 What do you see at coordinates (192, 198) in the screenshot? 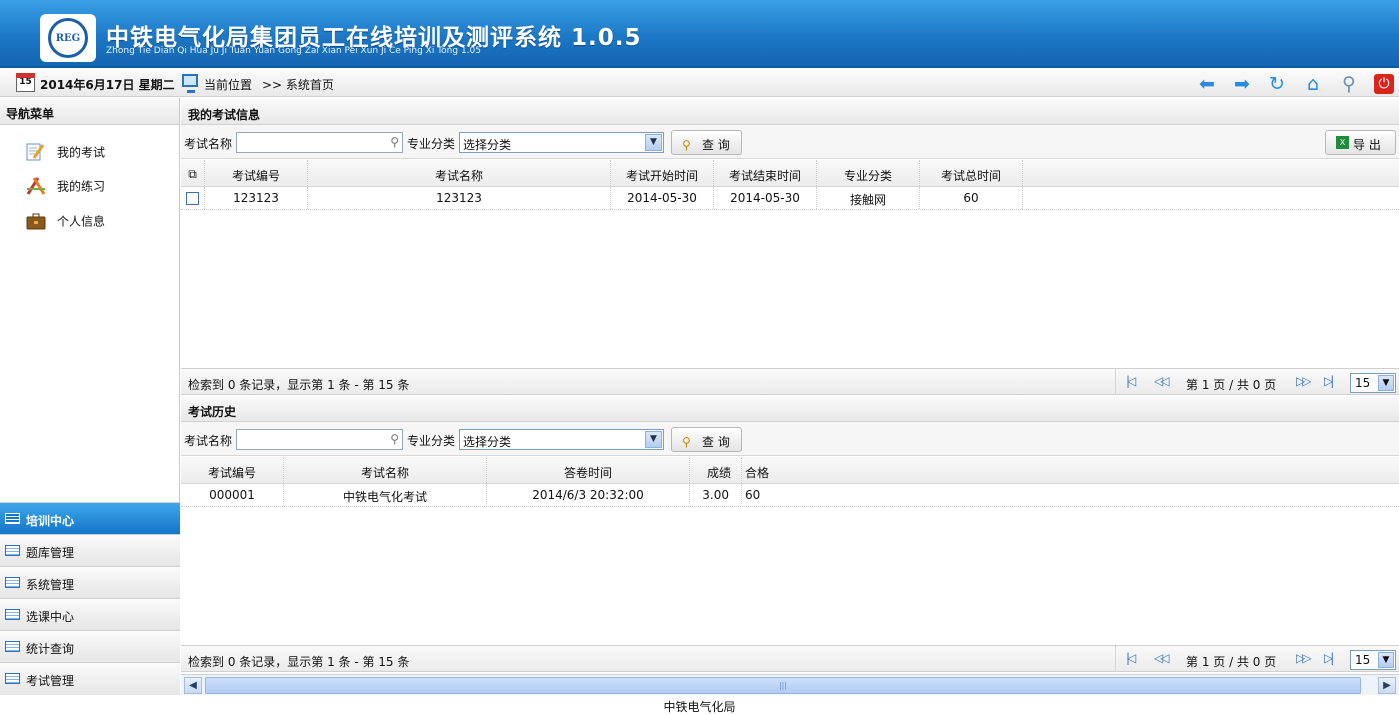
I see `row-checkbox` at bounding box center [192, 198].